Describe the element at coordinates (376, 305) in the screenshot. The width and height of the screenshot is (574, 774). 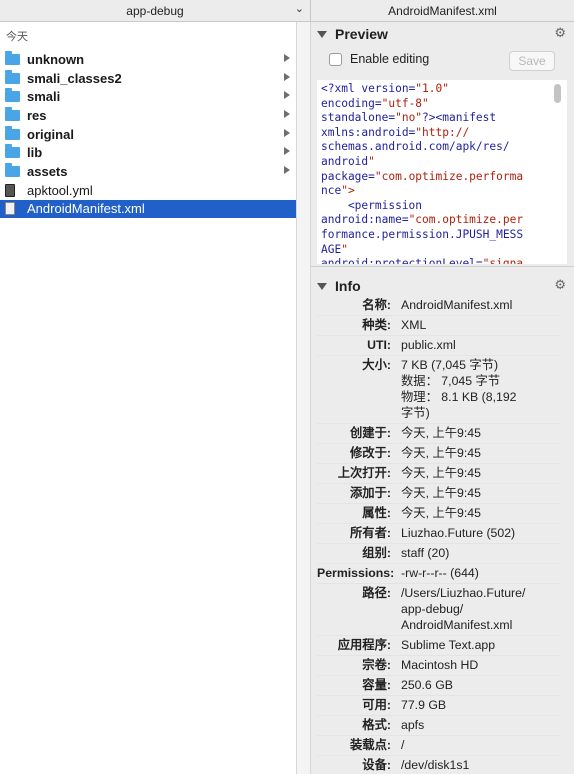
I see `info-key: 名称:` at that location.